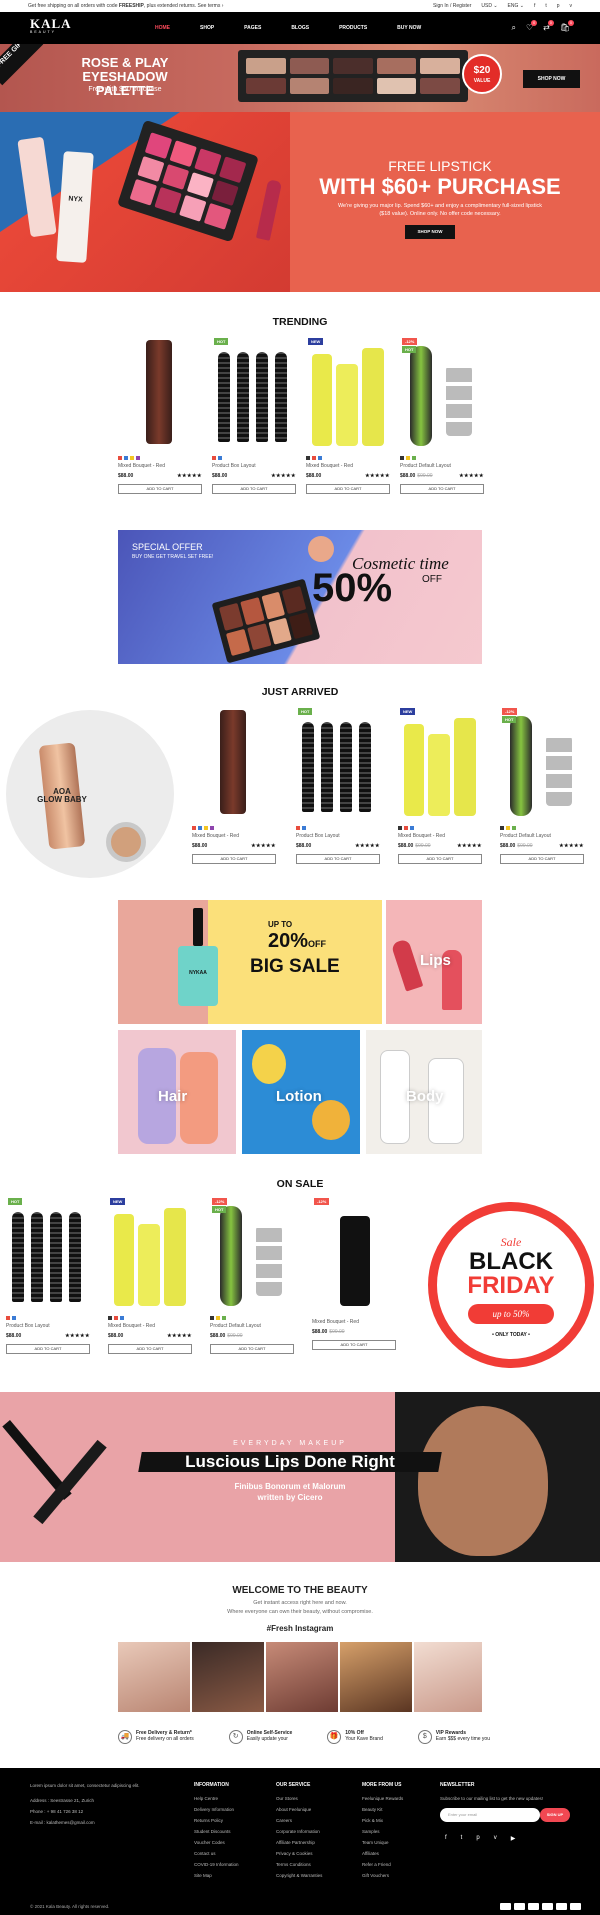 This screenshot has height=1915, width=600. I want to click on footer-link: COVID-19 Information, so click(216, 1864).